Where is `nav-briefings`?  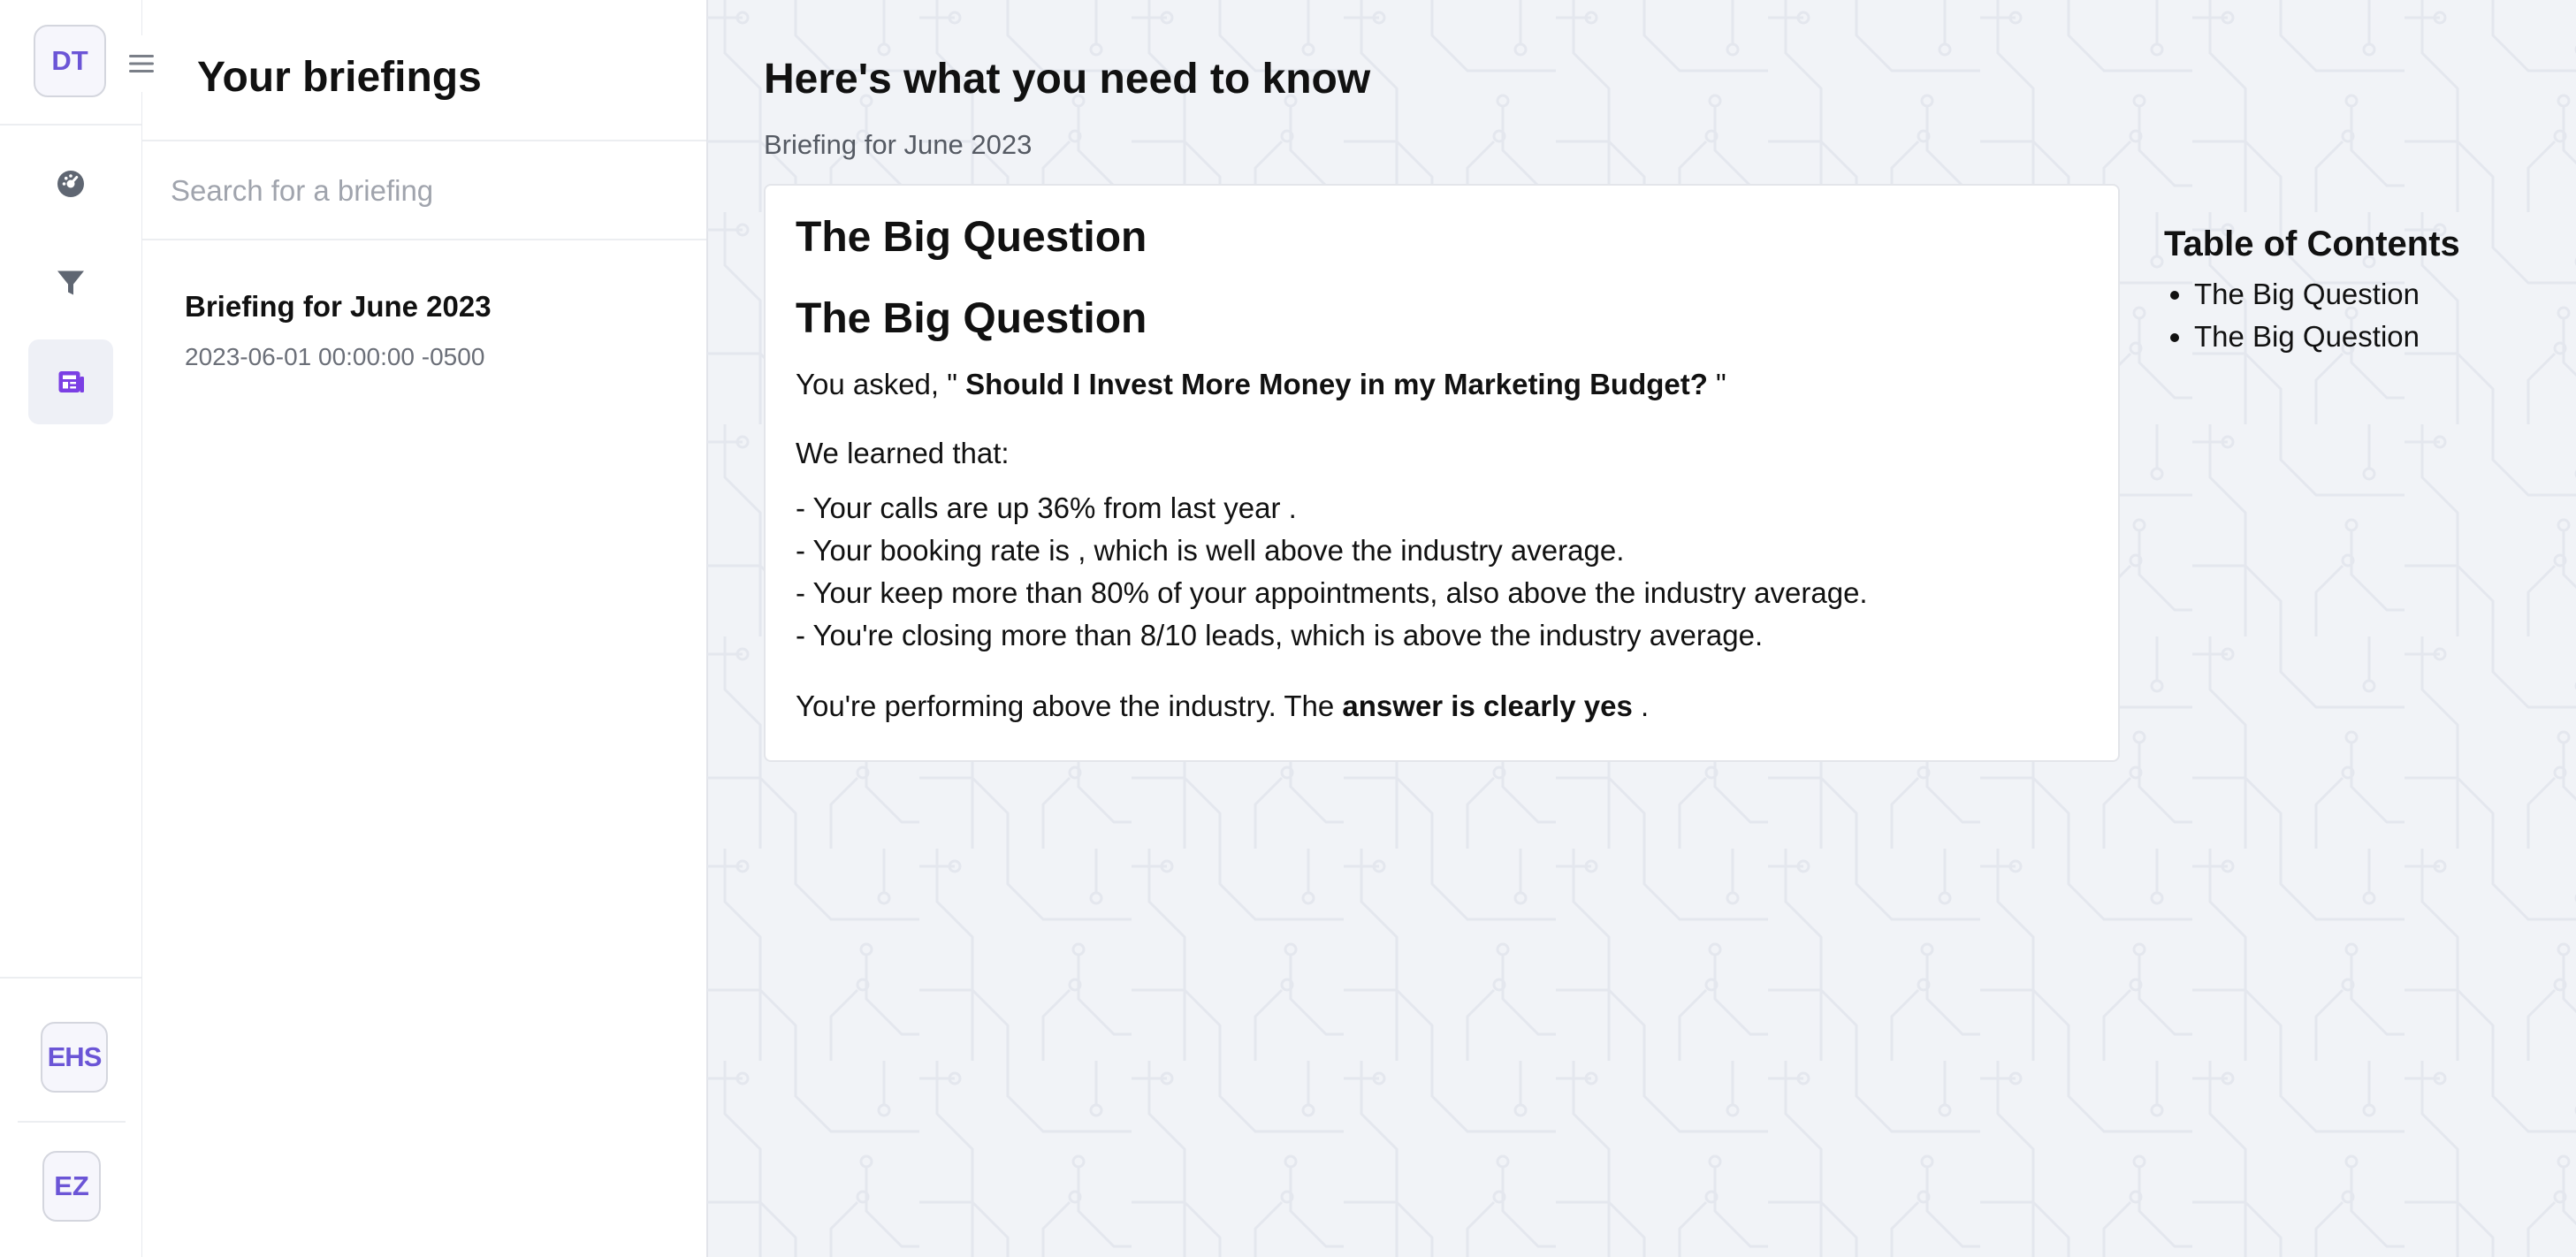
nav-briefings is located at coordinates (70, 381).